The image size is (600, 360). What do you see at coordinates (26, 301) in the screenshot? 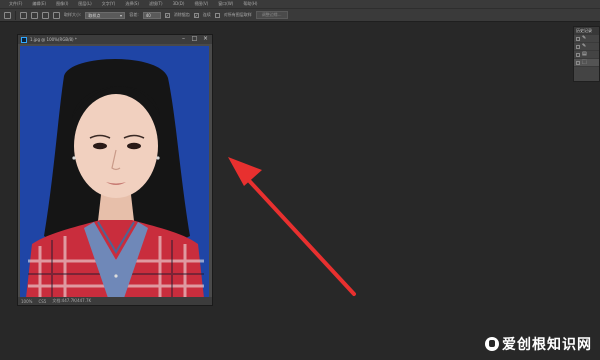
I see `zoom-level: 100%` at bounding box center [26, 301].